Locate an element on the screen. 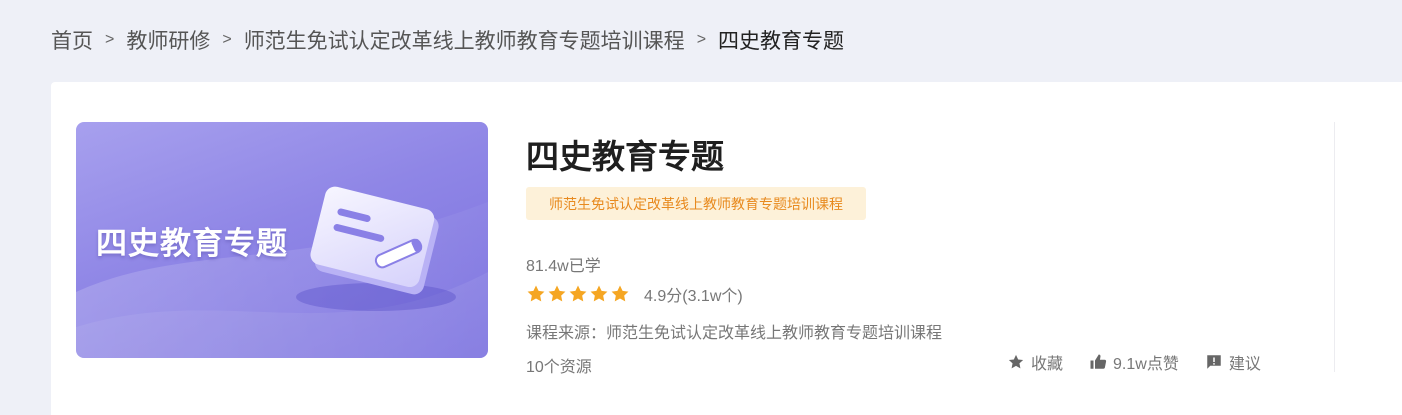  favorite-button: 收藏 is located at coordinates (1035, 362).